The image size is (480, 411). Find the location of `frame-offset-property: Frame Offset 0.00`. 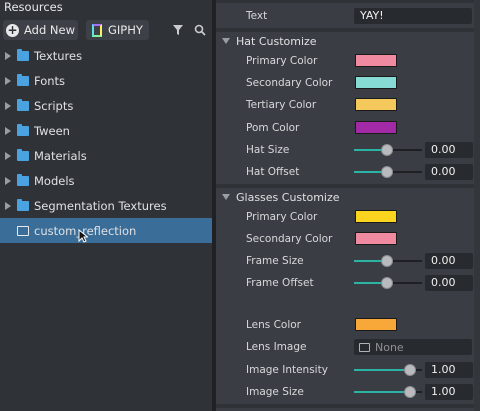

frame-offset-property: Frame Offset 0.00 is located at coordinates (348, 283).